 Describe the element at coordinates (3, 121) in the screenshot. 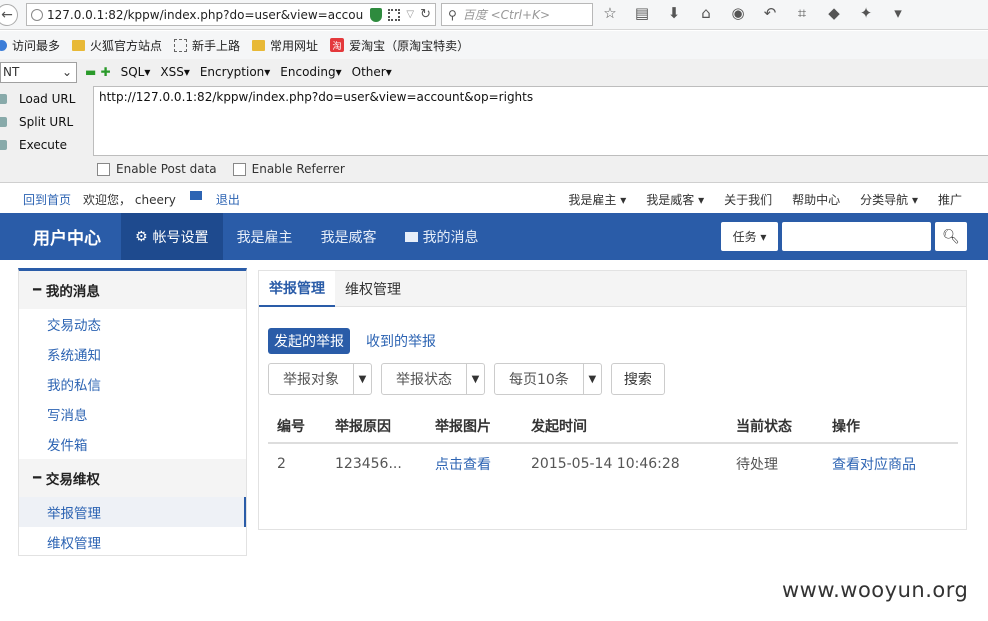

I see `split-icon` at that location.